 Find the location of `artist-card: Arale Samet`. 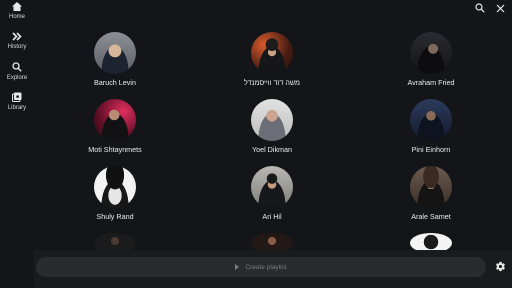

artist-card: Arale Samet is located at coordinates (431, 196).